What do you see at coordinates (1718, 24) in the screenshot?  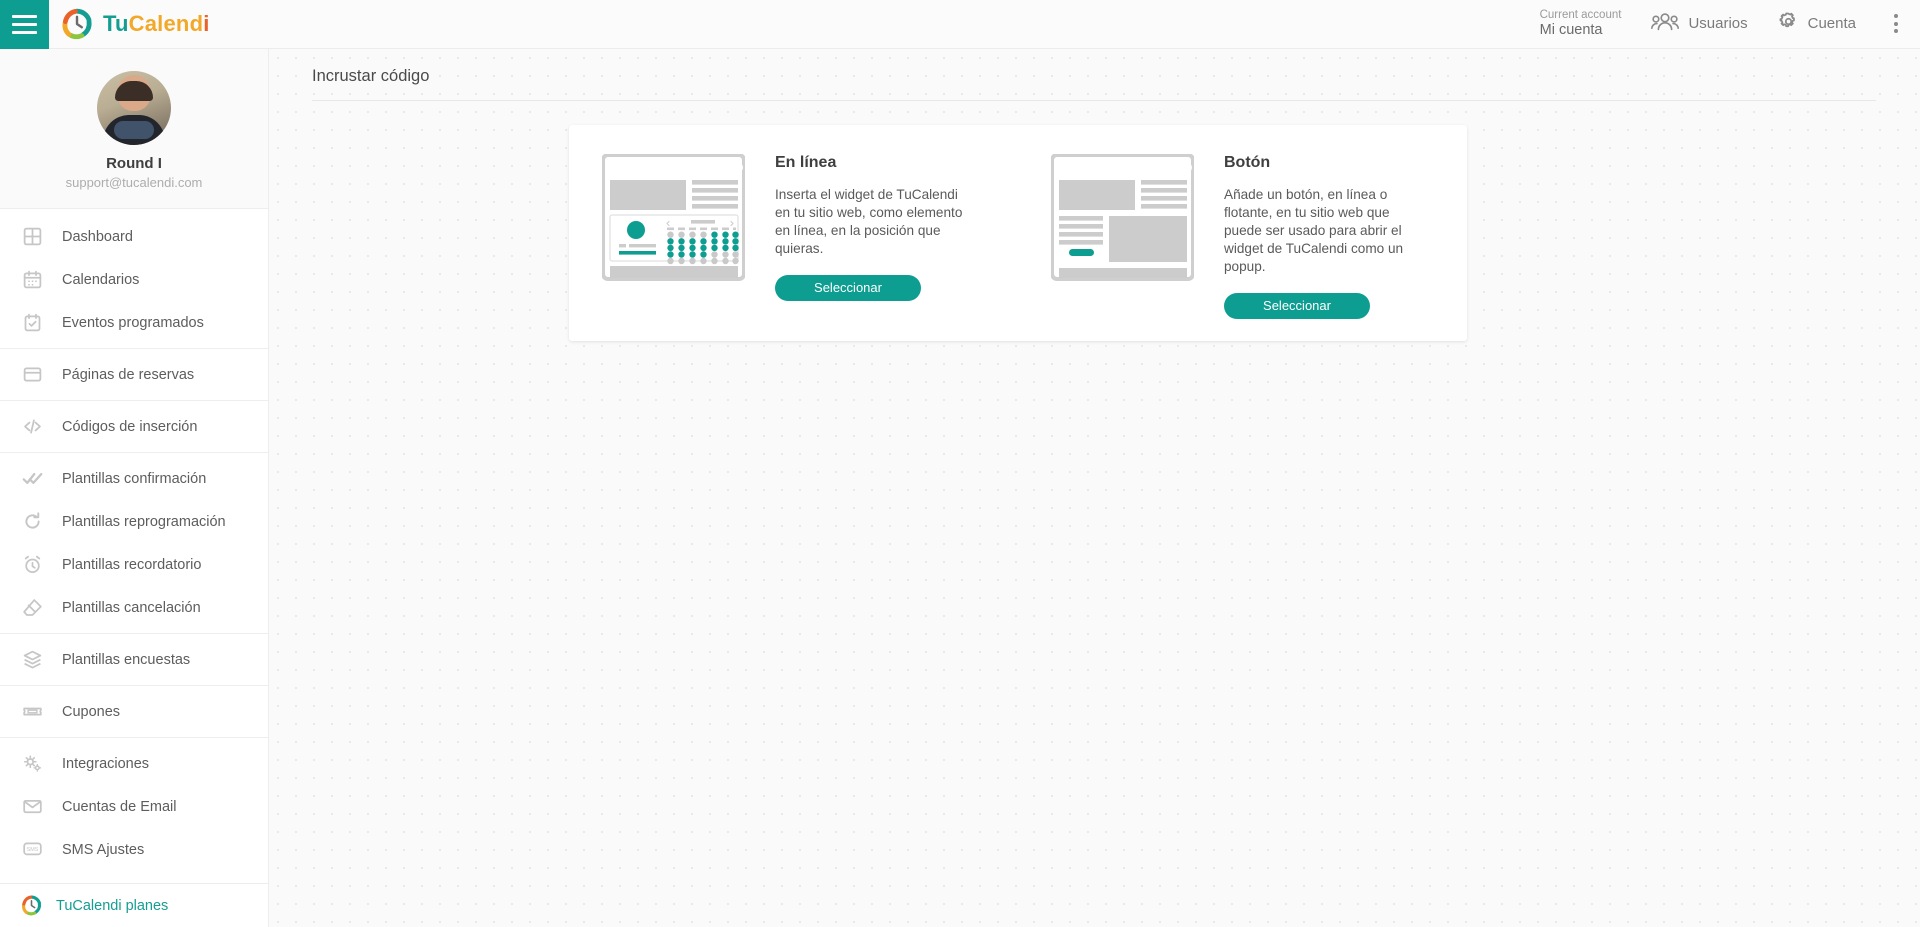 I see `users-label: Usuarios` at bounding box center [1718, 24].